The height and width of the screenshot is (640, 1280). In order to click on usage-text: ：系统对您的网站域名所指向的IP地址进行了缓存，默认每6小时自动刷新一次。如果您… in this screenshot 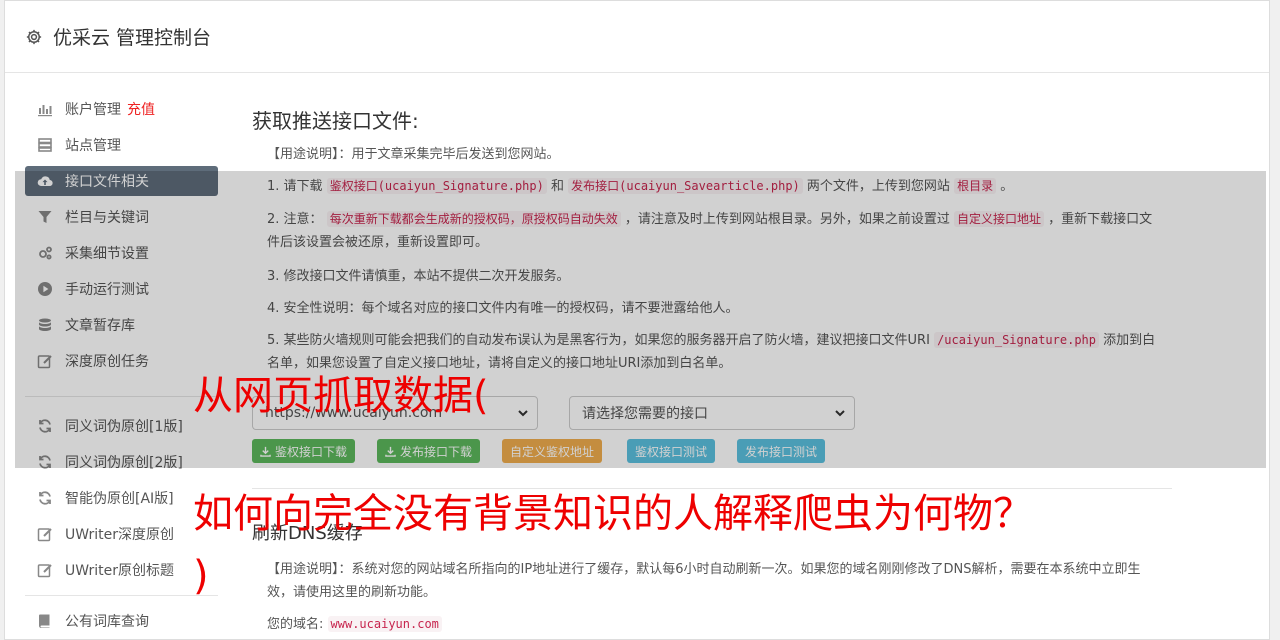, I will do `click(704, 581)`.